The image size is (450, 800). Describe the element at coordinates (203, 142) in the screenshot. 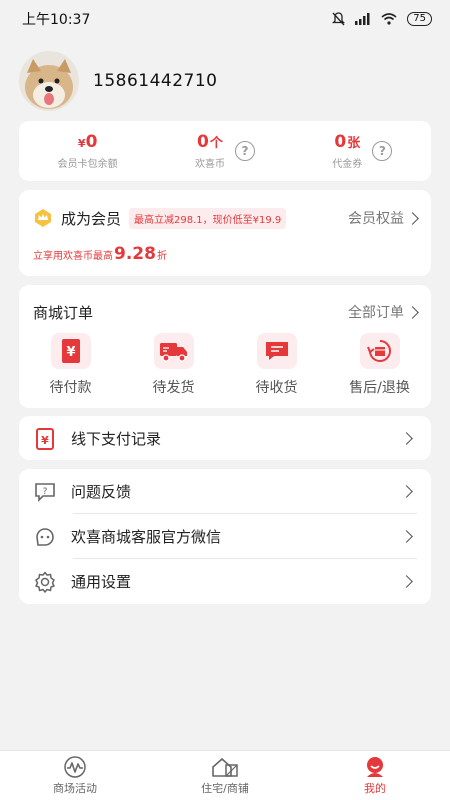

I see `coins-value: 0` at that location.